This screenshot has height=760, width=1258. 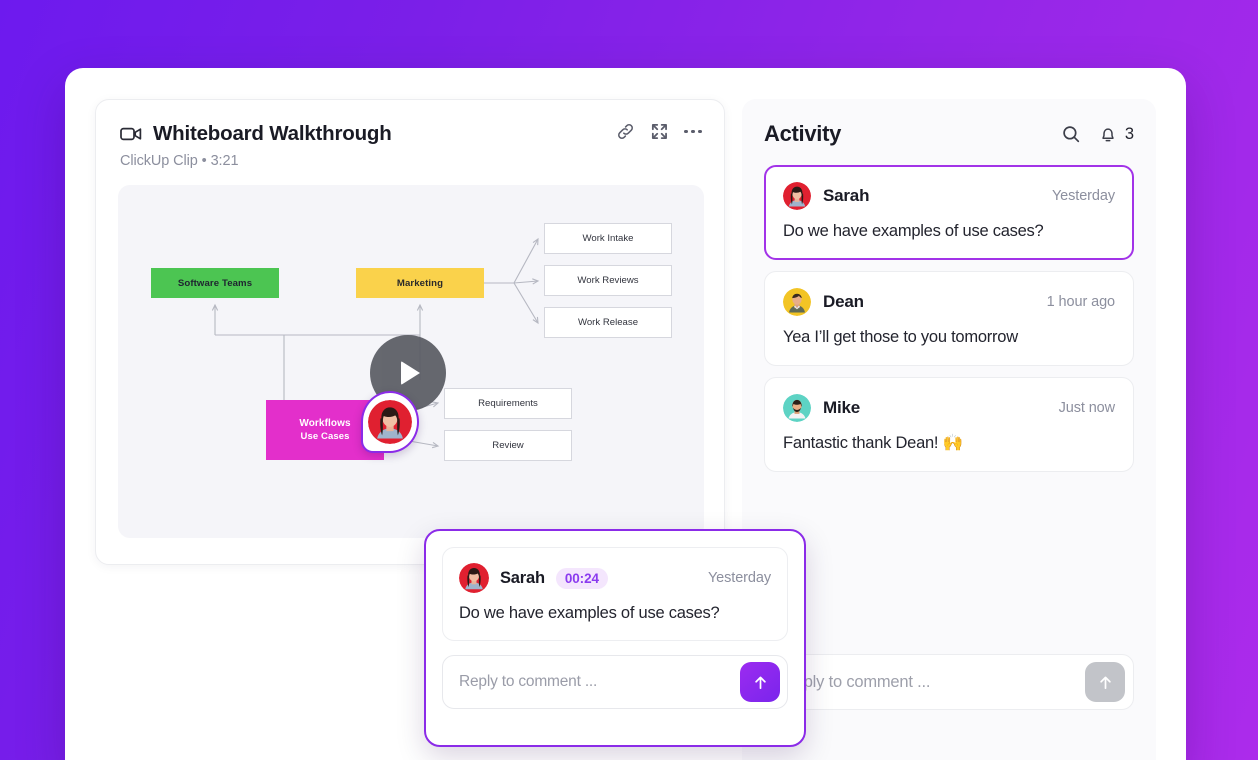 What do you see at coordinates (581, 578) in the screenshot?
I see `timecode-badge: 00:24` at bounding box center [581, 578].